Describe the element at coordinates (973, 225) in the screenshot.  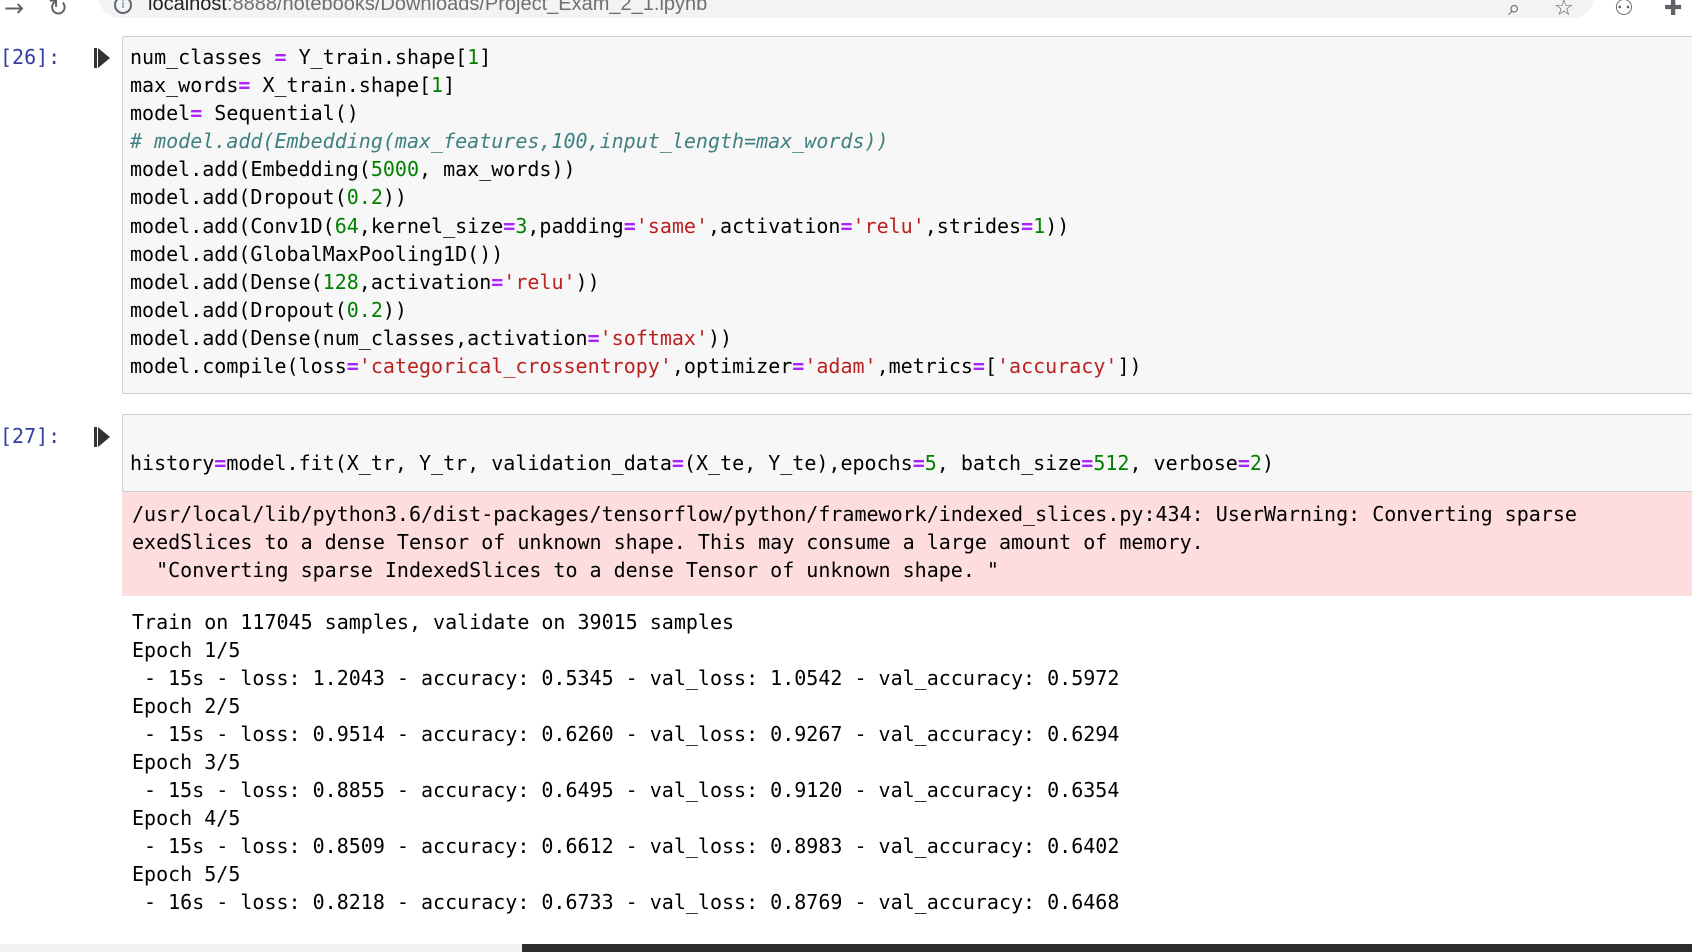
I see `code-token: ,strides` at that location.